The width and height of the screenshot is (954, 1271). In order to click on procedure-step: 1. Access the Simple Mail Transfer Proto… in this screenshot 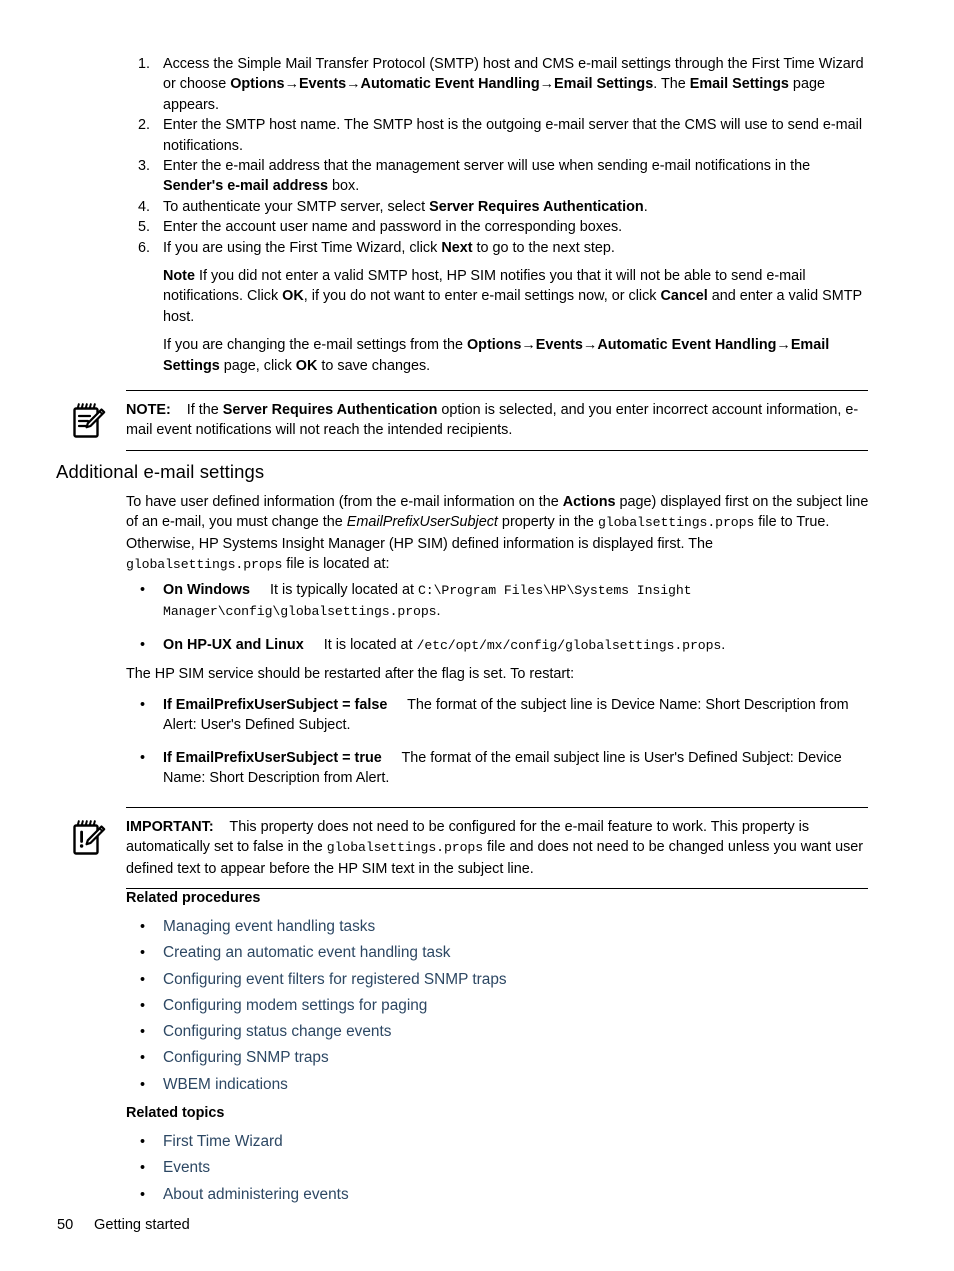, I will do `click(498, 84)`.